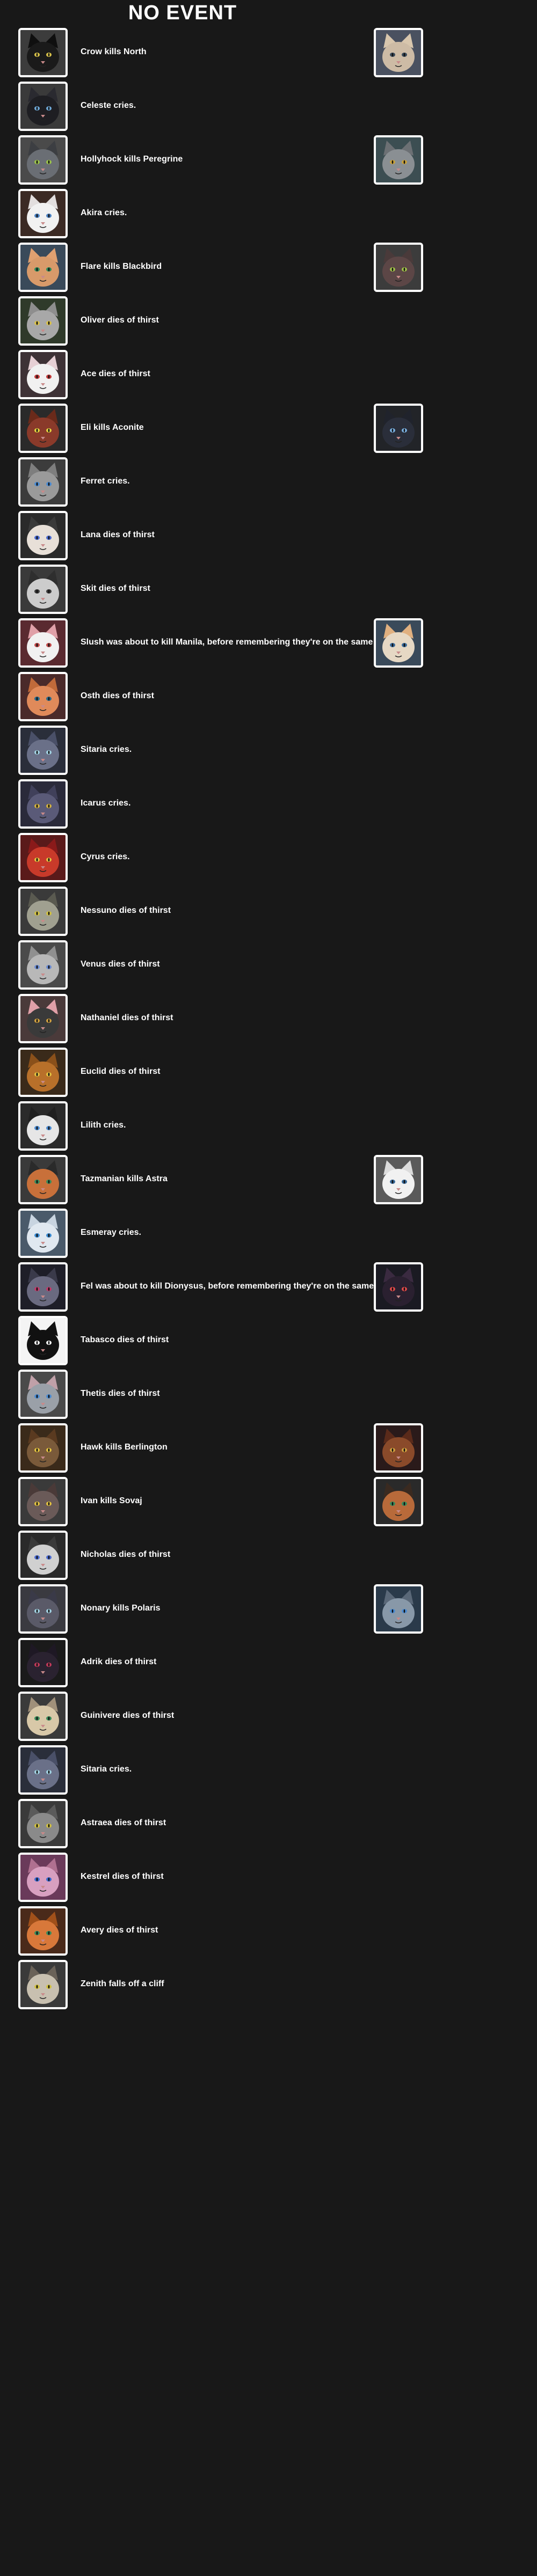 Image resolution: width=537 pixels, height=2576 pixels. I want to click on event-text: Cyrus cries., so click(106, 856).